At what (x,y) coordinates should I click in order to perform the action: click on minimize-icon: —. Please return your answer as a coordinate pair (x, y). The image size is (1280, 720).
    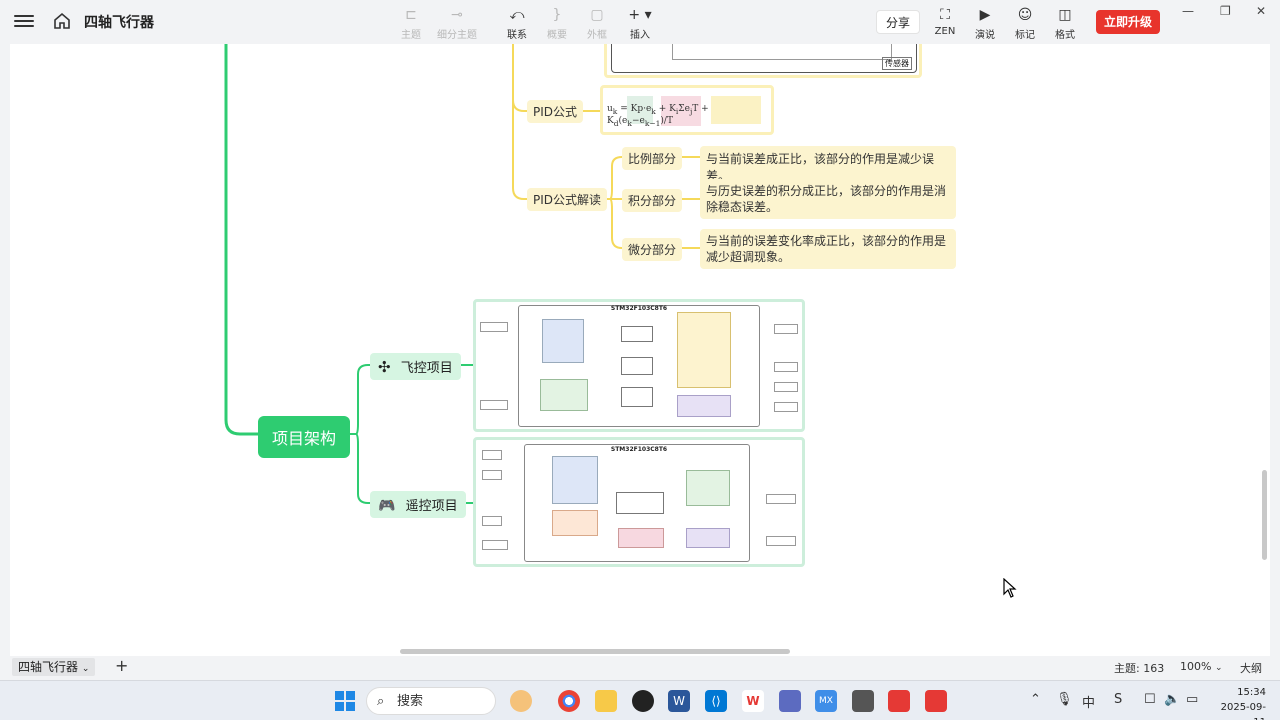
    Looking at the image, I should click on (1188, 11).